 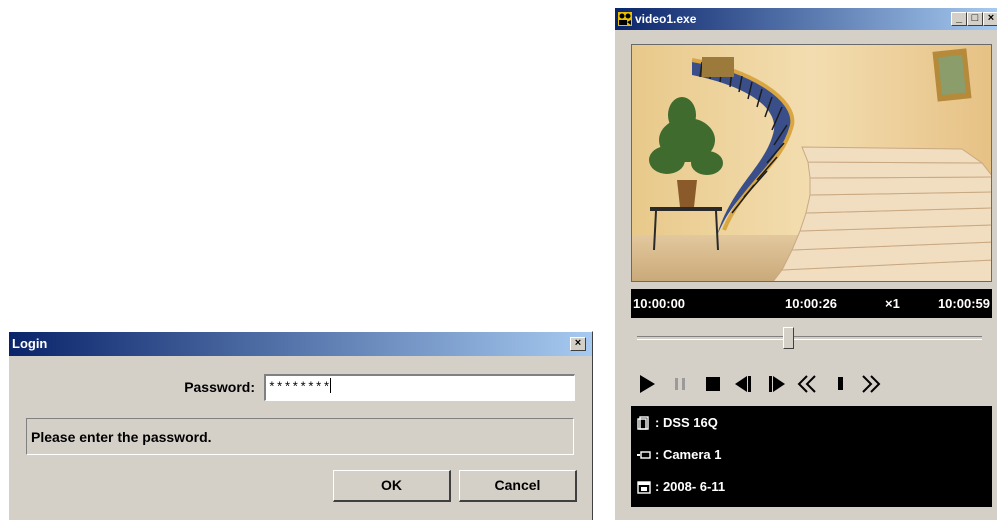 I want to click on playback-slider-track, so click(x=809, y=338).